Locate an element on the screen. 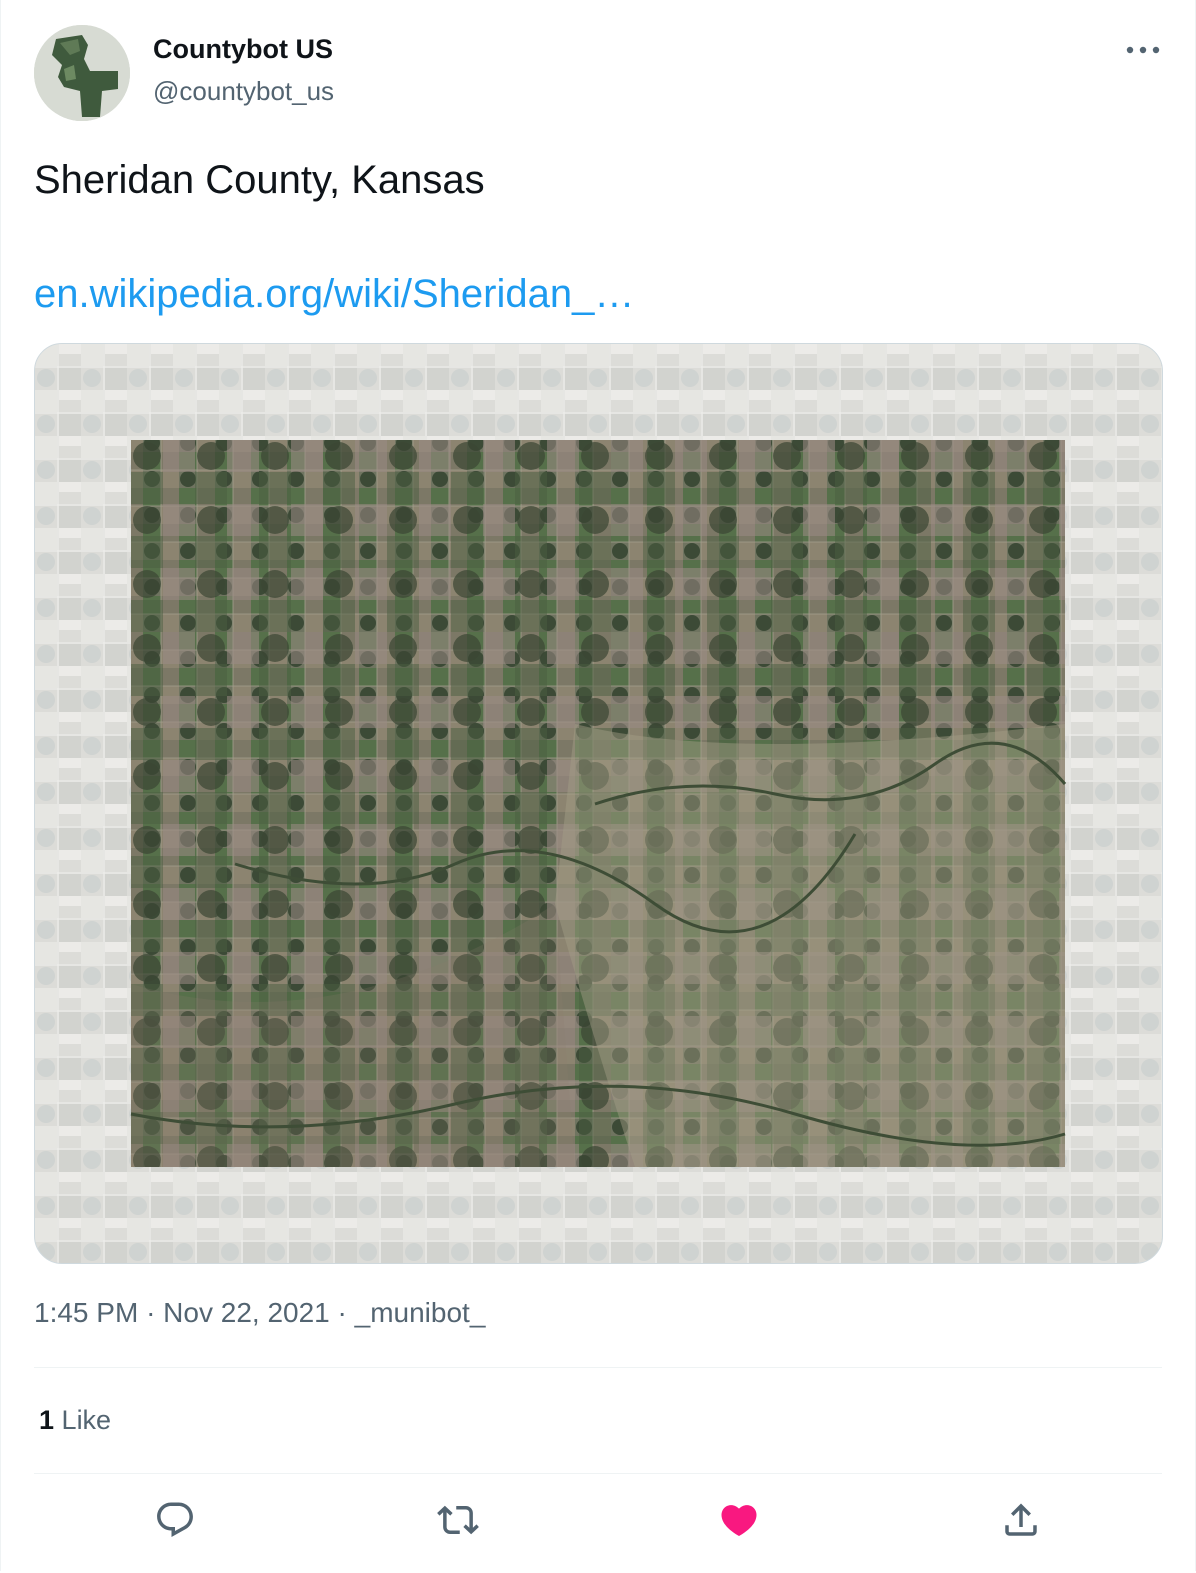 This screenshot has width=1196, height=1573. likes-label: Like is located at coordinates (86, 1420).